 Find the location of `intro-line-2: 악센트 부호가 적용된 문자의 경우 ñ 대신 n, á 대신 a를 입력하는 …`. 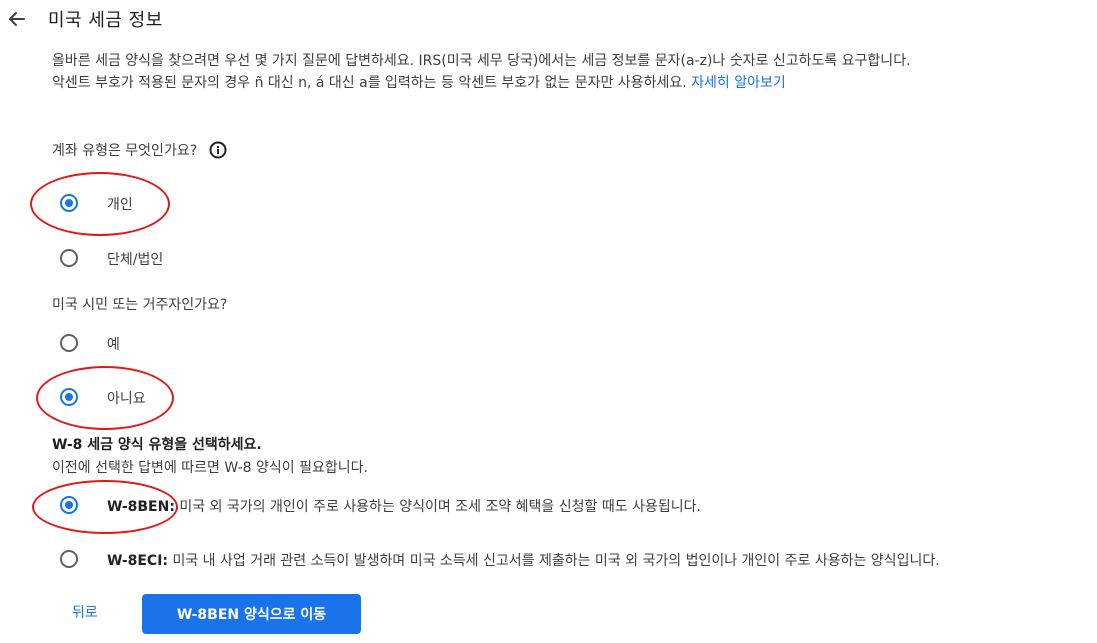

intro-line-2: 악센트 부호가 적용된 문자의 경우 ñ 대신 n, á 대신 a를 입력하는 … is located at coordinates (572, 83).